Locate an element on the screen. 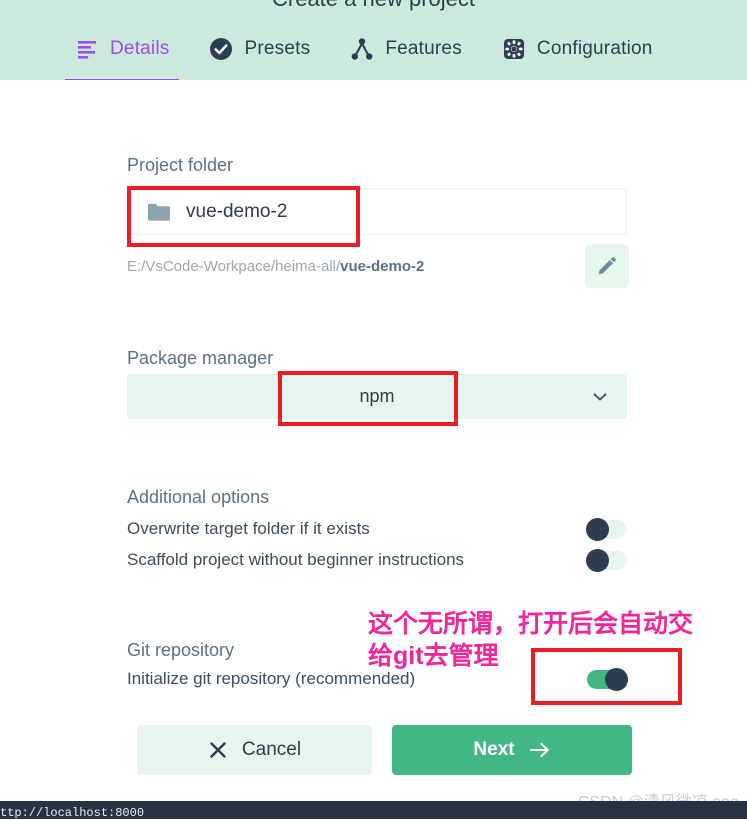 The width and height of the screenshot is (747, 820). tab-details-label: Details is located at coordinates (140, 48).